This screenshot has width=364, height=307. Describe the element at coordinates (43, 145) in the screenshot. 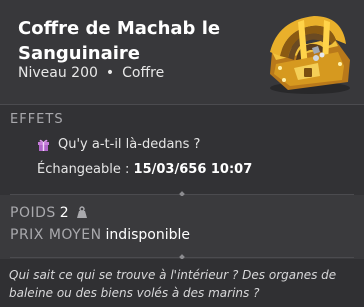

I see `gift-icon` at that location.